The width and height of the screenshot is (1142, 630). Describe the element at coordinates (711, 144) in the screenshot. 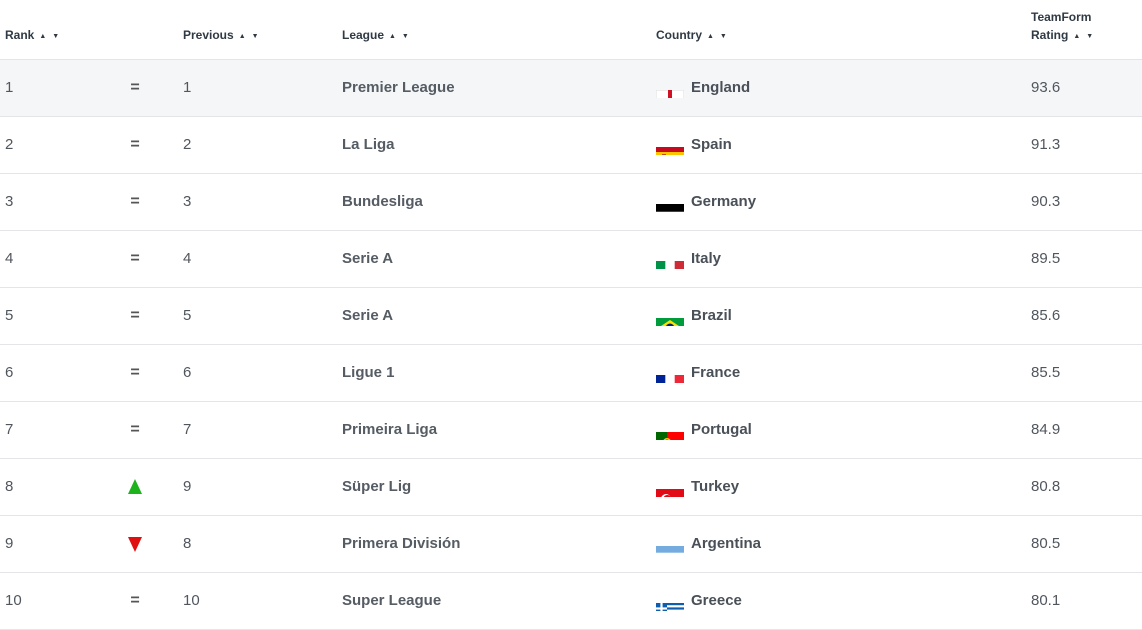

I see `country-name: Spain` at that location.